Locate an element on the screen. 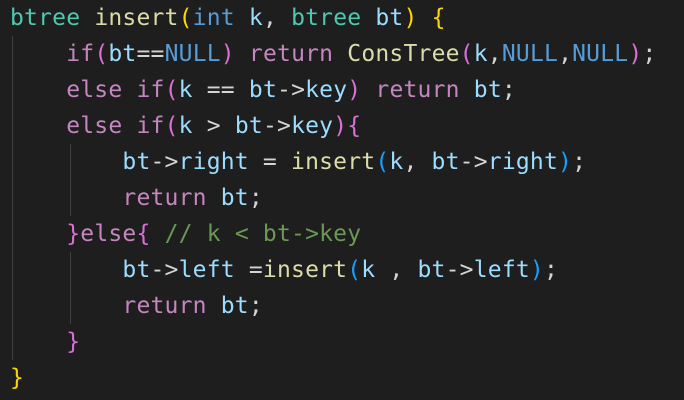  code-line: else if(k == bt->key) return bt; is located at coordinates (263, 90).